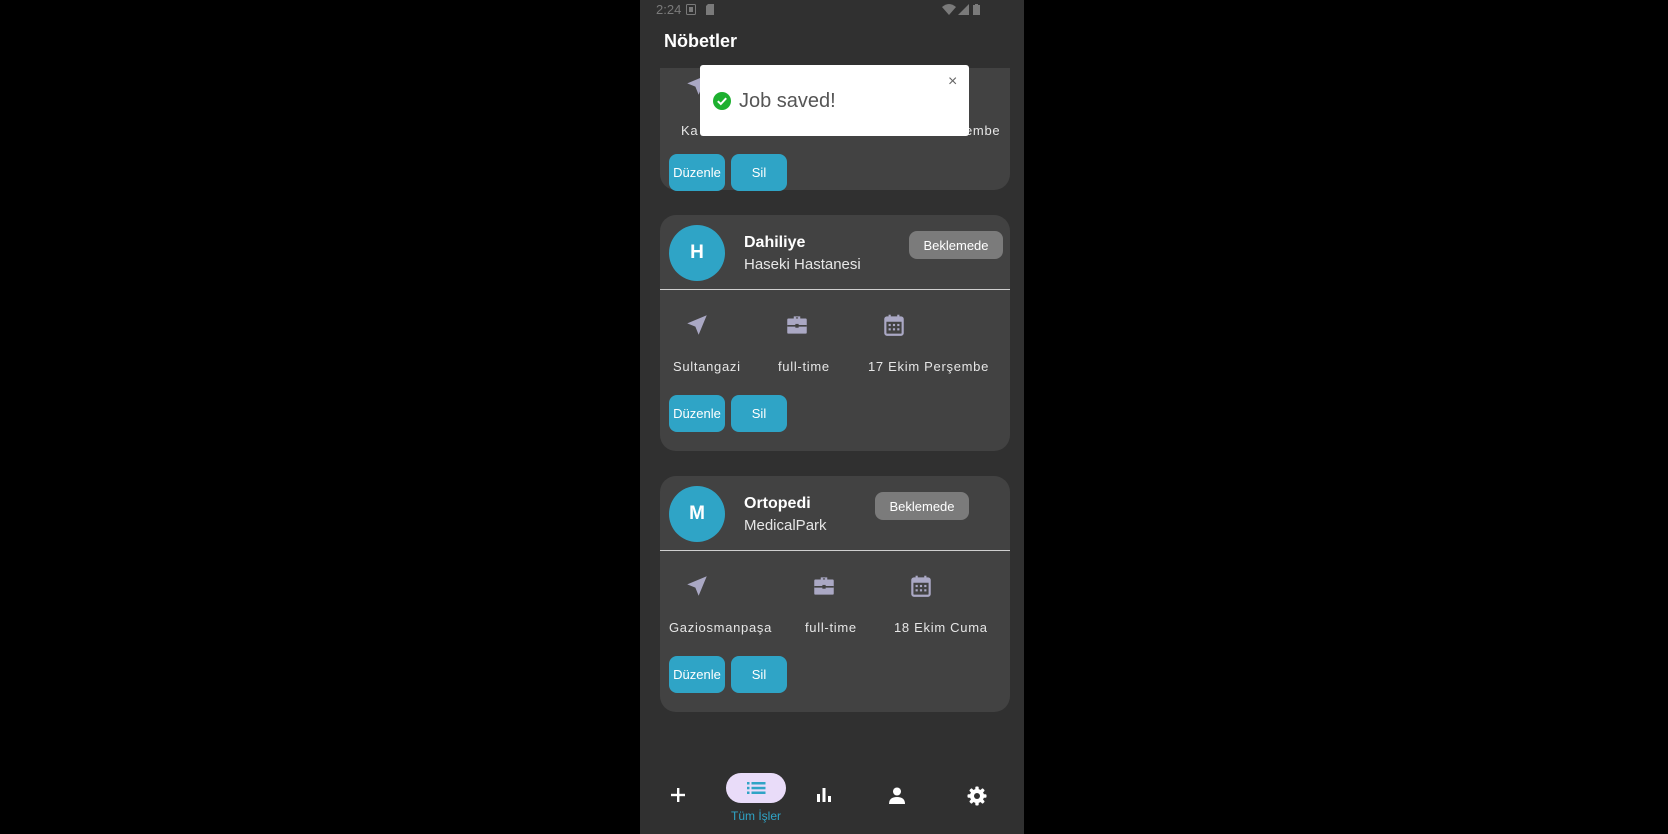 The image size is (1668, 834). Describe the element at coordinates (722, 101) in the screenshot. I see `check-circle-icon` at that location.